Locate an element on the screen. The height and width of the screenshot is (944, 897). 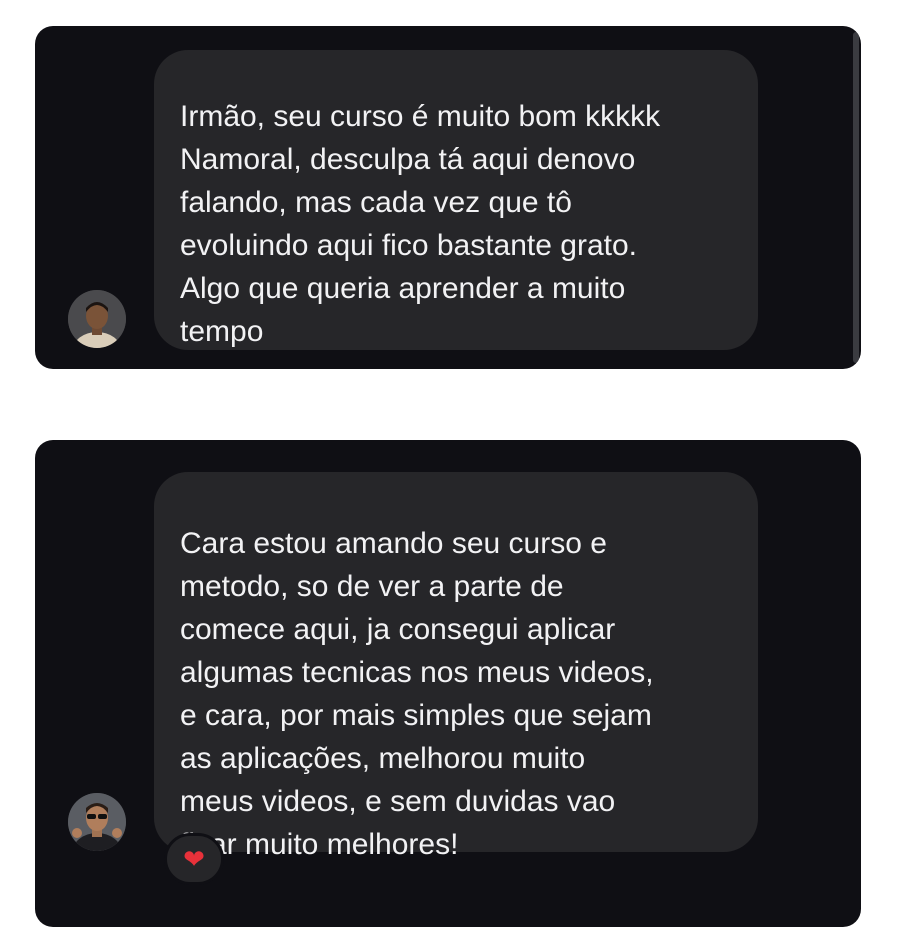
message-line: as aplicações, melhorou muito is located at coordinates (383, 758).